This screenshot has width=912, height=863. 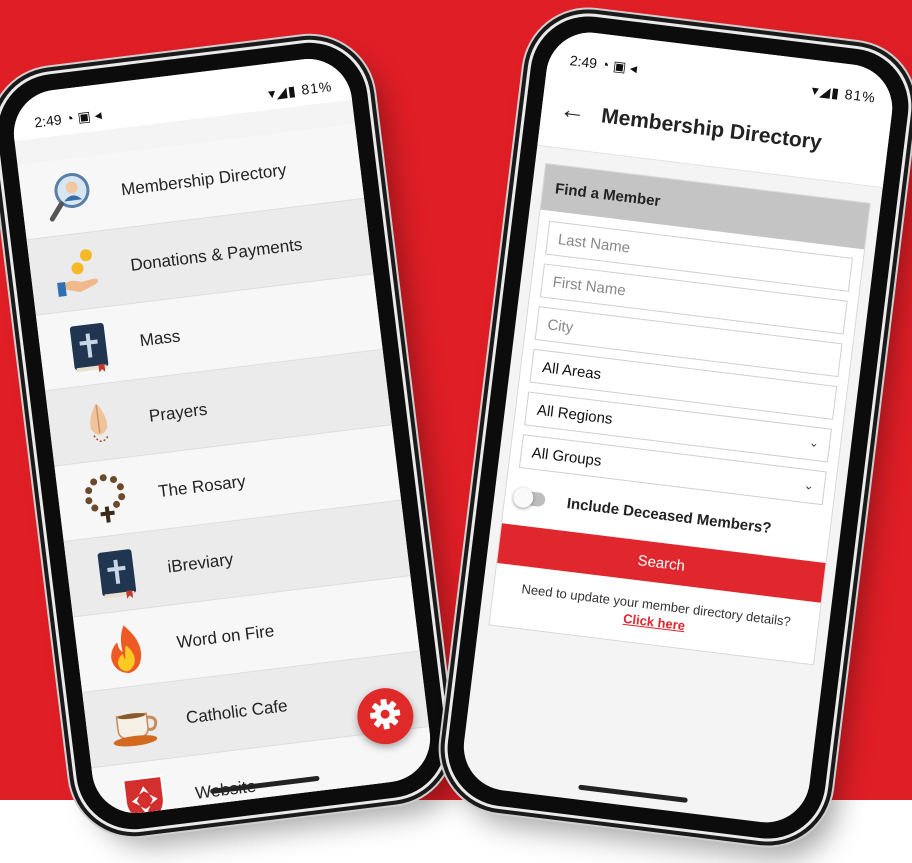 I want to click on regions-select-value: All Regions, so click(x=575, y=414).